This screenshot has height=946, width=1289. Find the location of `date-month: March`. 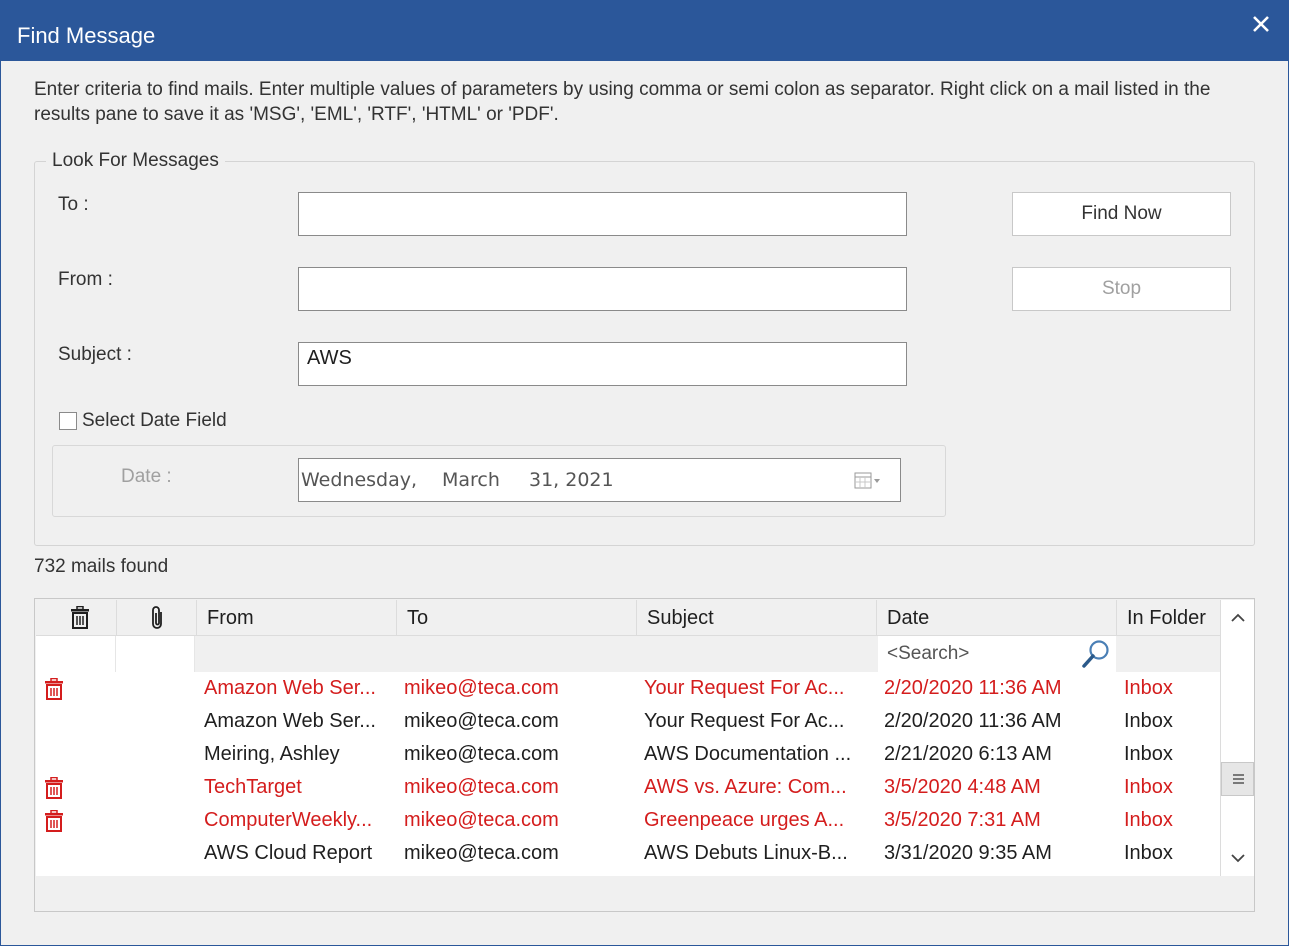

date-month: March is located at coordinates (471, 480).